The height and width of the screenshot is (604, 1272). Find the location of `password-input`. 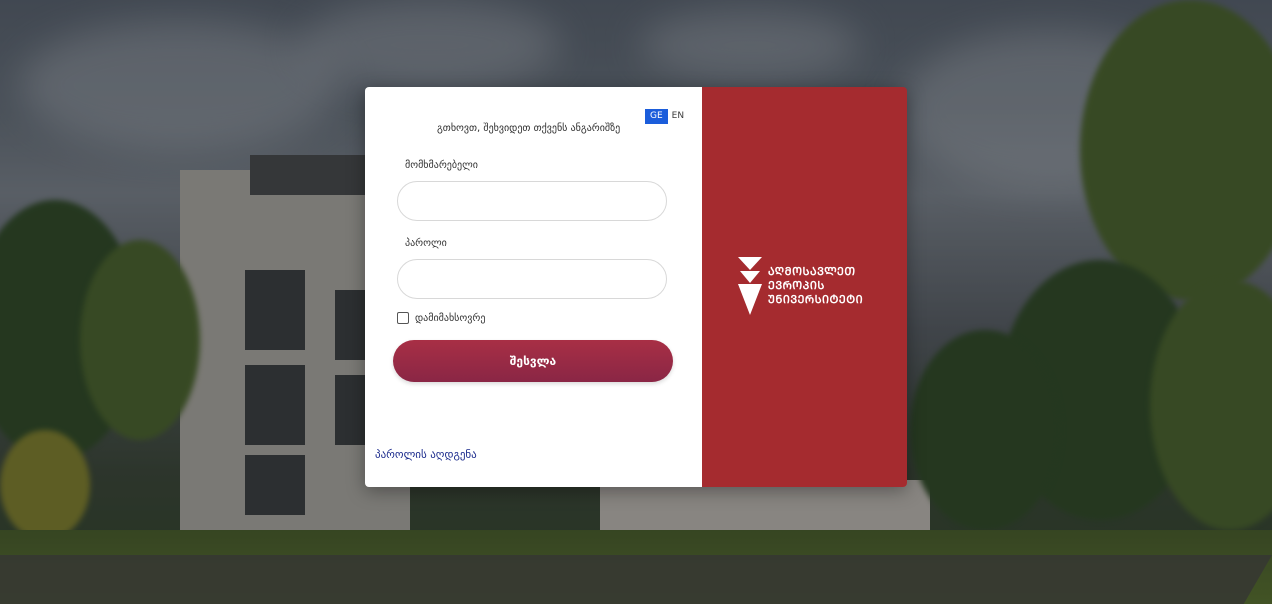

password-input is located at coordinates (532, 279).